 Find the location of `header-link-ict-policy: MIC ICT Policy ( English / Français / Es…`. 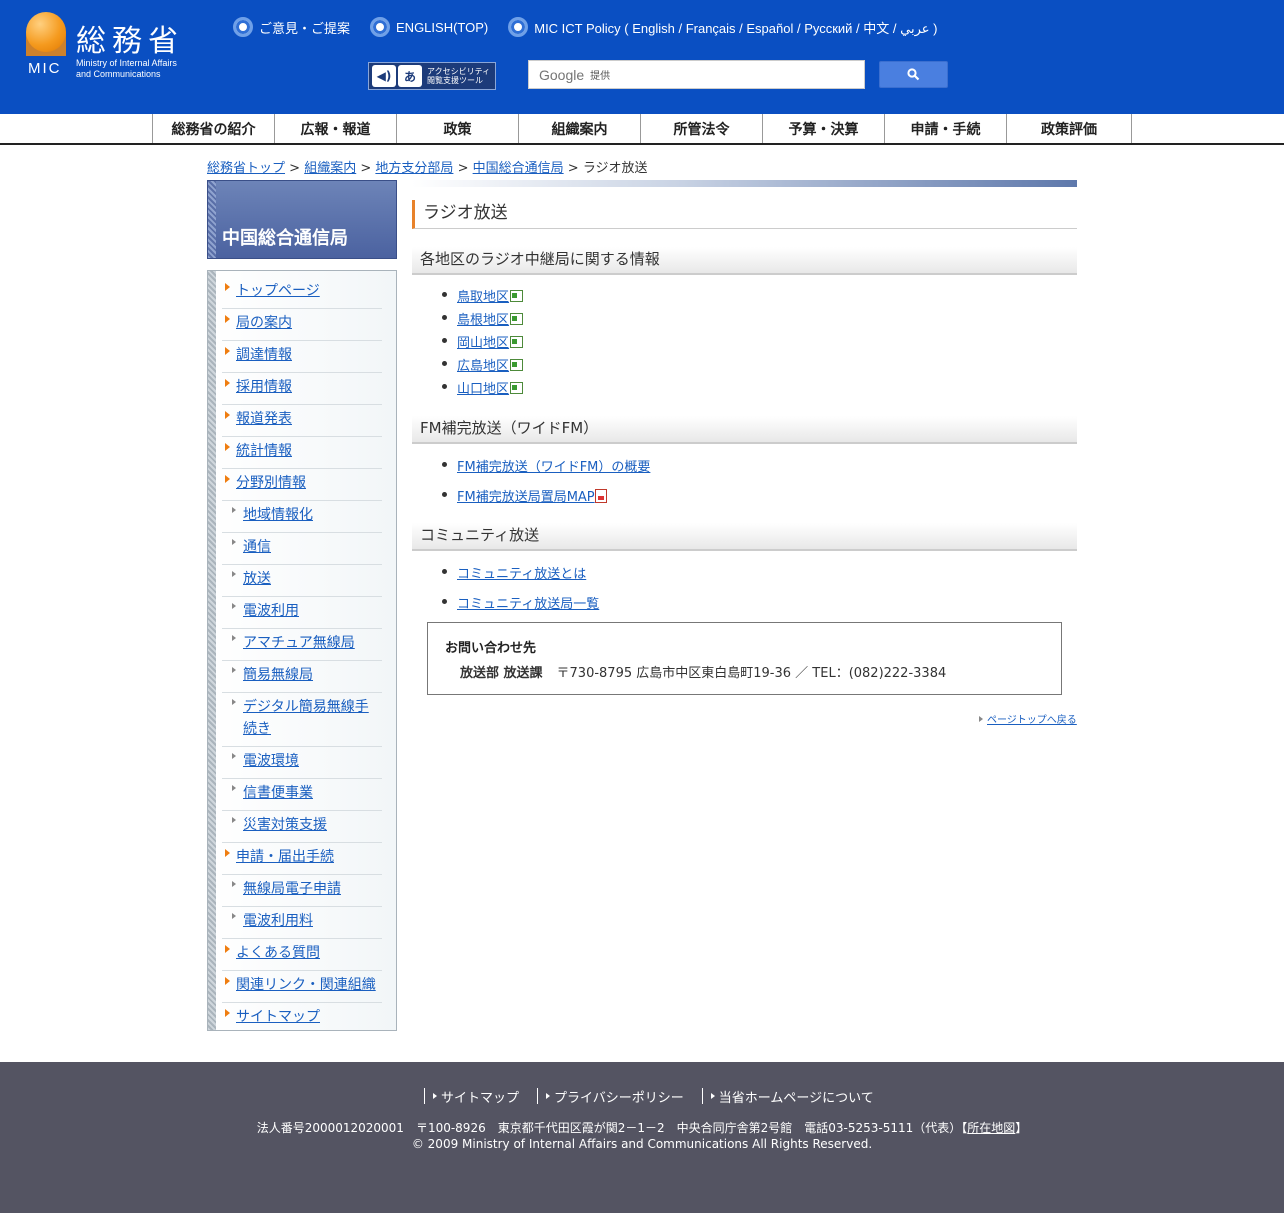

header-link-ict-policy: MIC ICT Policy ( English / Français / Es… is located at coordinates (722, 27).